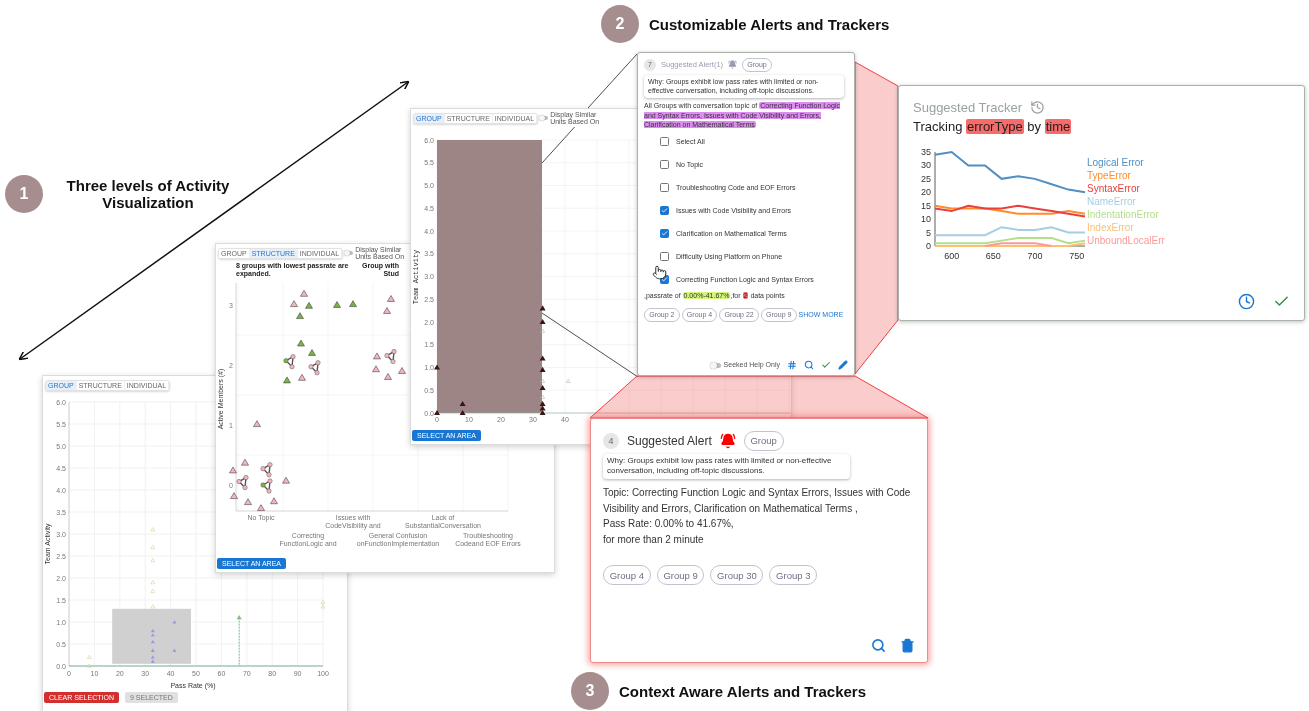  Describe the element at coordinates (1077, 256) in the screenshot. I see `axis-tick-label: 750` at that location.